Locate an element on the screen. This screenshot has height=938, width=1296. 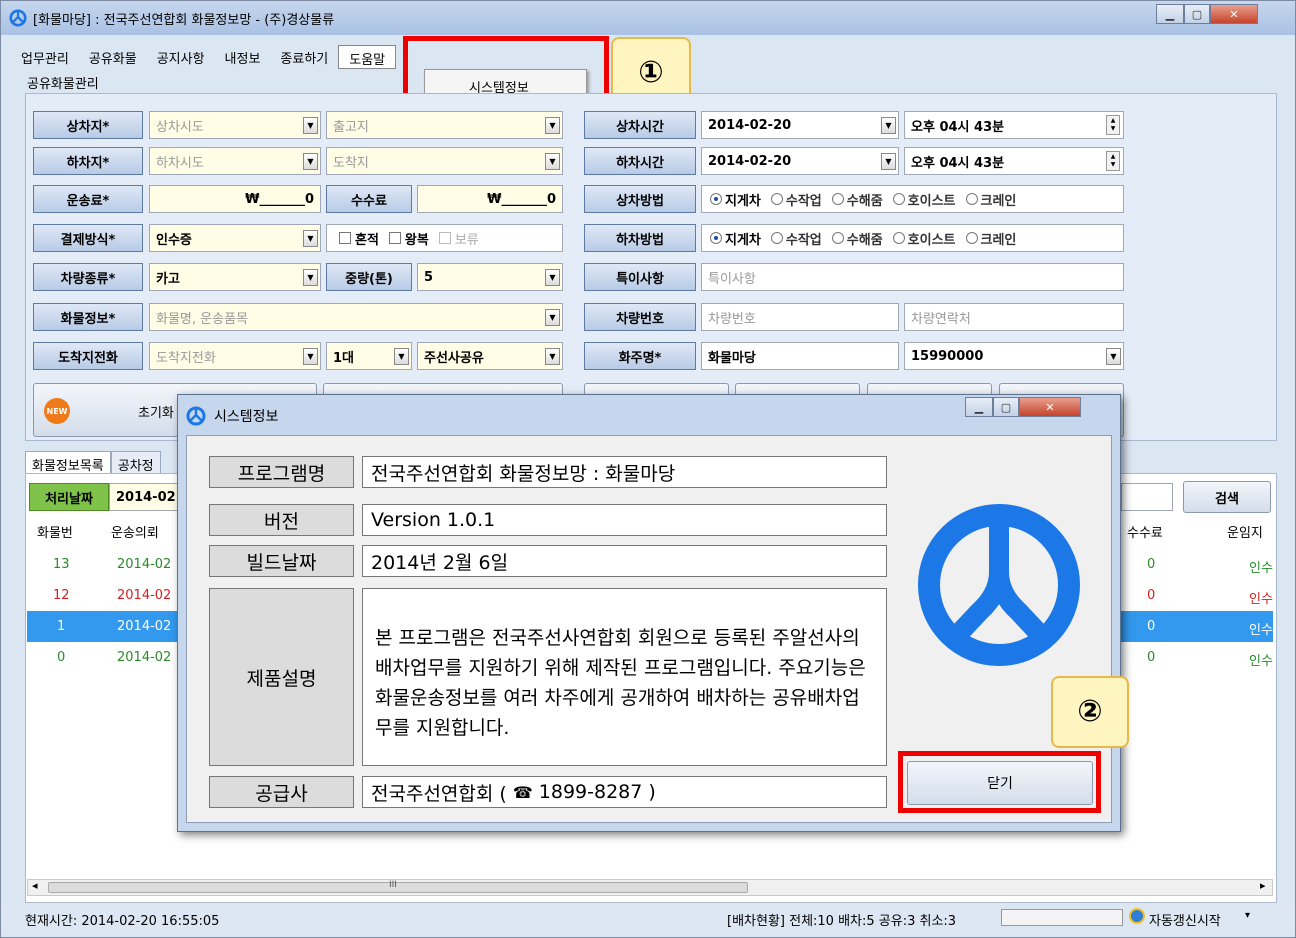
load-time-spinner: 오후 04시 43분 ▲ ▼ is located at coordinates (1014, 125).